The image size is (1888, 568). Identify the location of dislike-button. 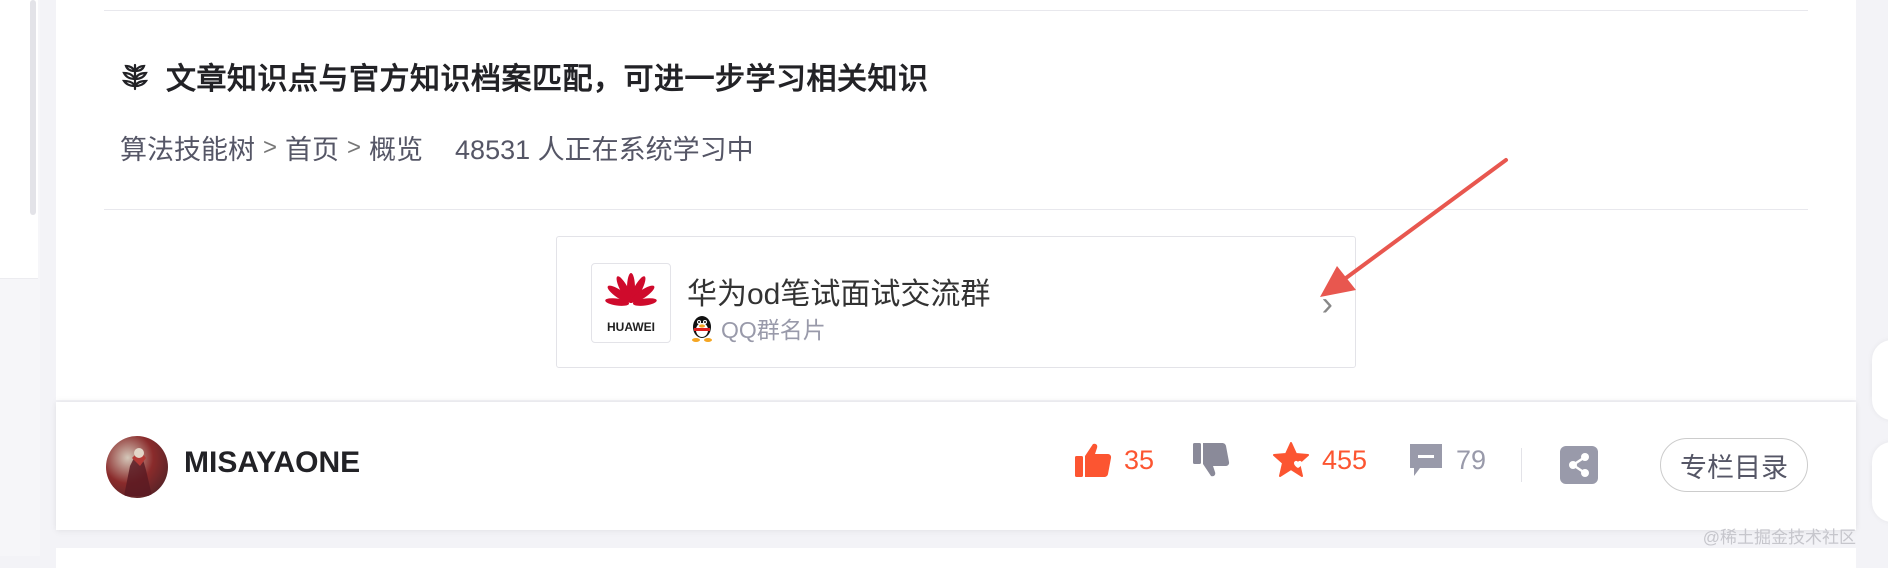
(1211, 460).